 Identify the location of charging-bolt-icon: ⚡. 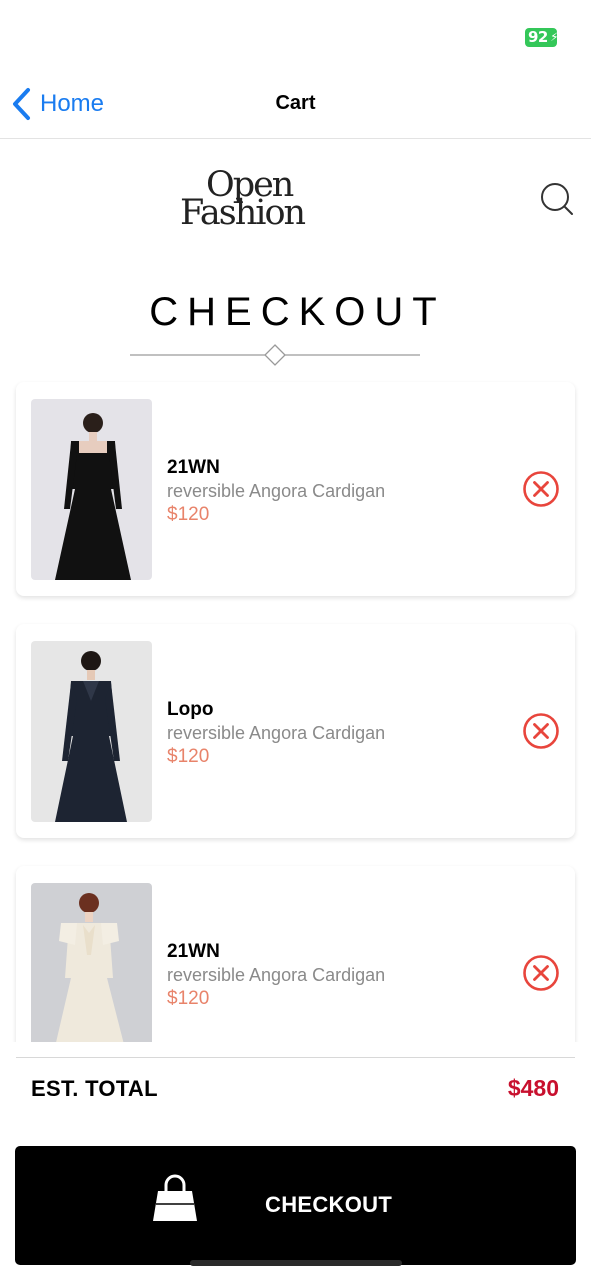
(554, 37).